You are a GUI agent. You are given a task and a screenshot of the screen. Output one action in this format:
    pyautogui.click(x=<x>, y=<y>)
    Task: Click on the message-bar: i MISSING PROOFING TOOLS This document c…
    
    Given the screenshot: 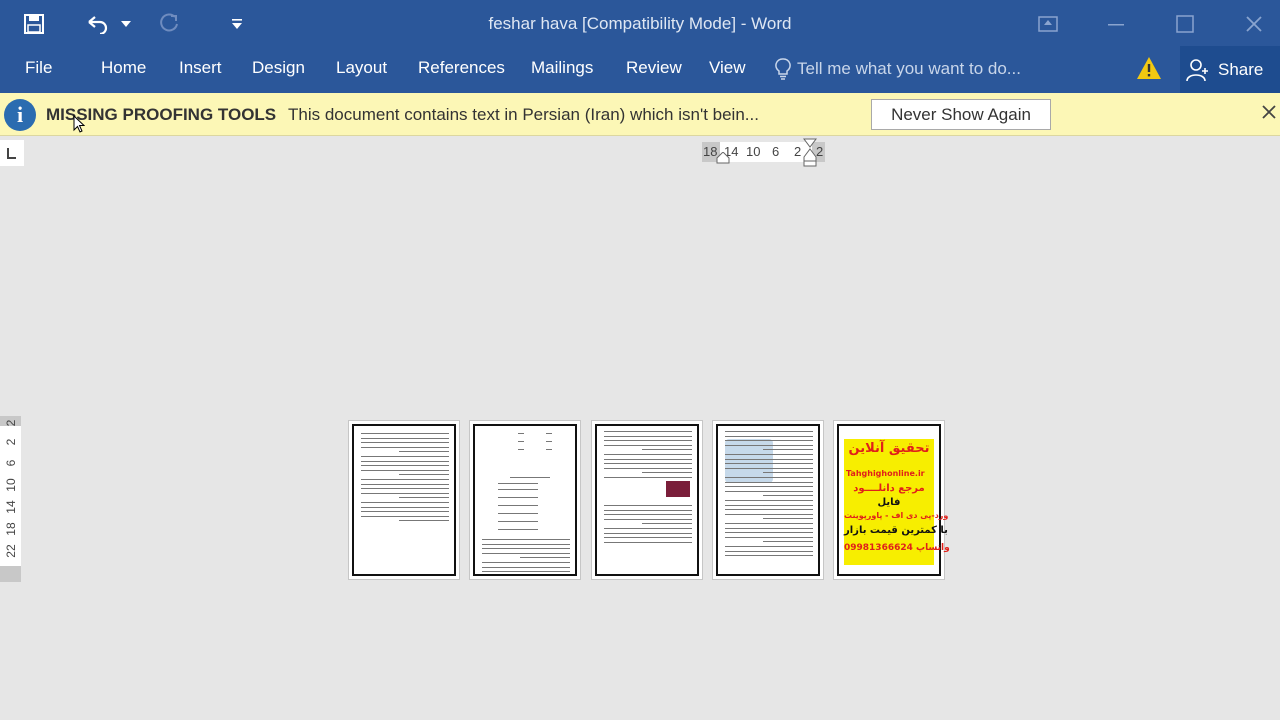 What is the action you would take?
    pyautogui.click(x=640, y=114)
    